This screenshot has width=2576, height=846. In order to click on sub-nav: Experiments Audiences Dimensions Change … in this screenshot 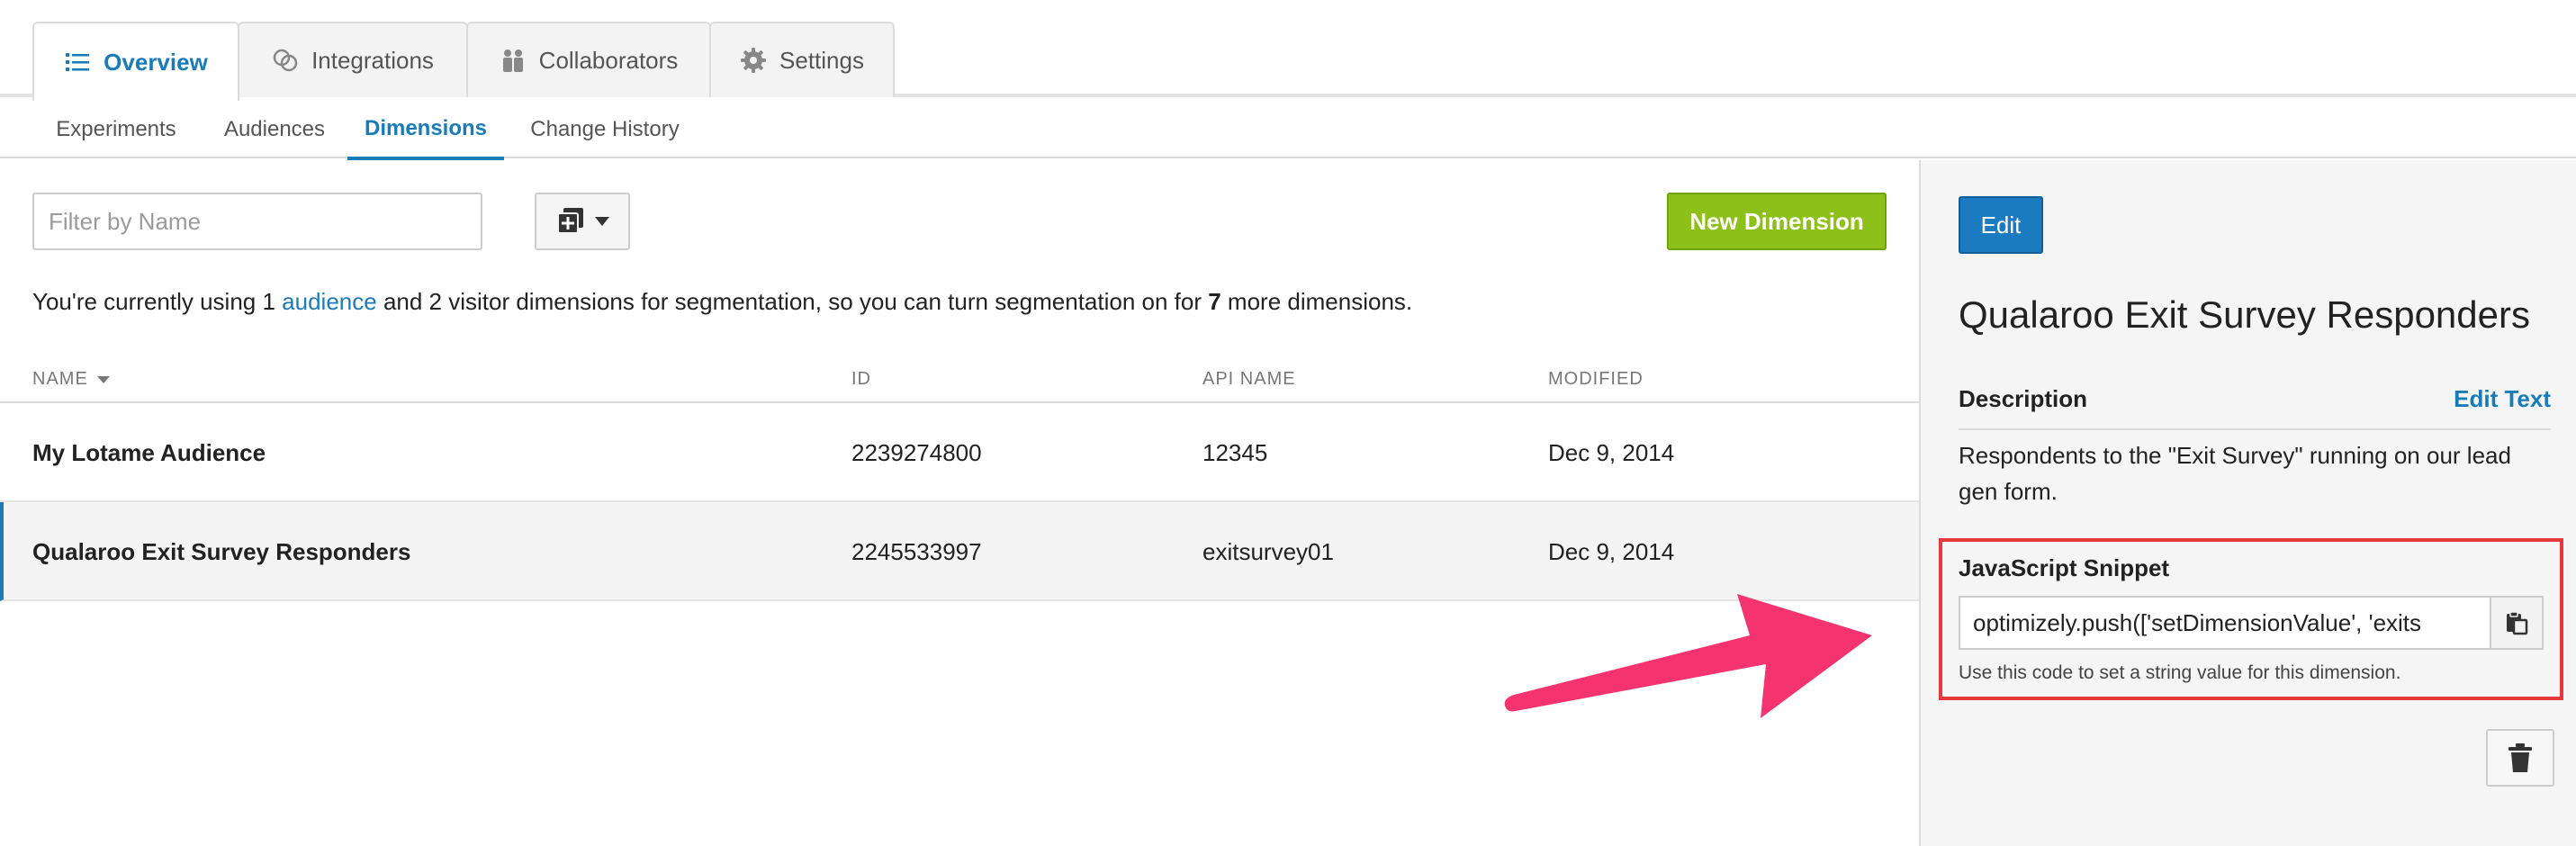, I will do `click(1288, 130)`.